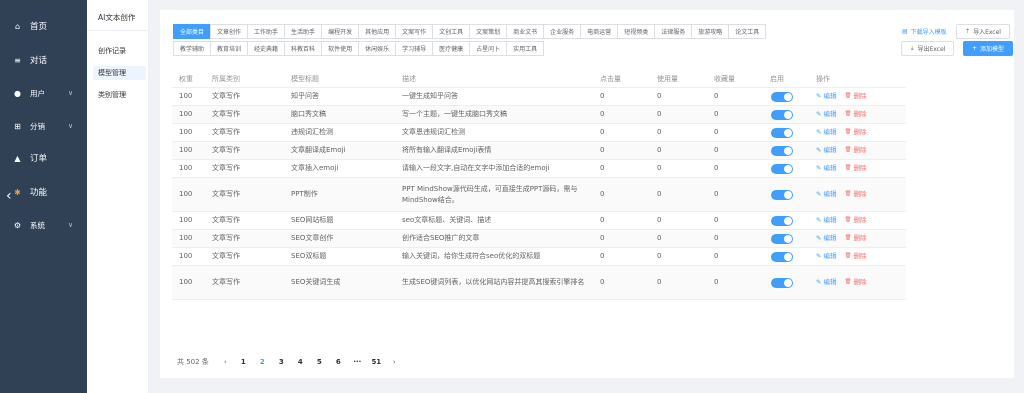 The height and width of the screenshot is (393, 1024). What do you see at coordinates (394, 362) in the screenshot?
I see `next-page-button: ›` at bounding box center [394, 362].